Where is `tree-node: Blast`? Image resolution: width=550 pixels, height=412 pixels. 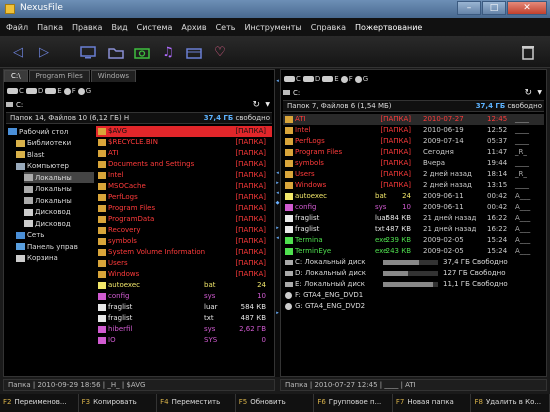 tree-node: Blast is located at coordinates (55, 154).